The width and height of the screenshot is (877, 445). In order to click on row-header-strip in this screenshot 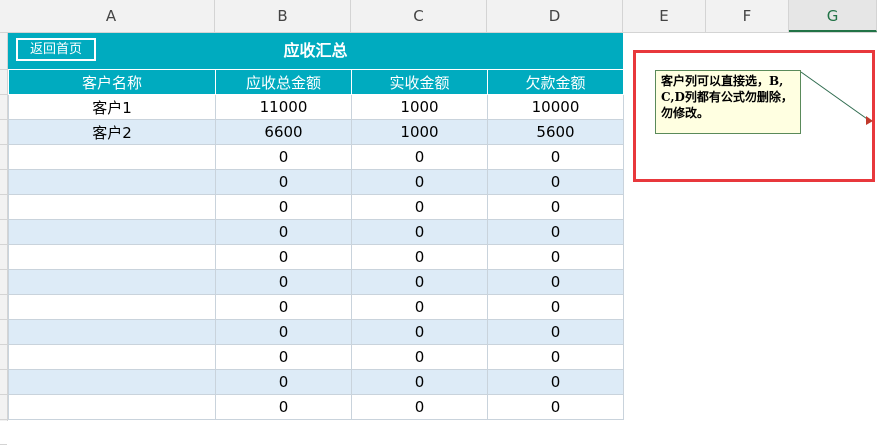, I will do `click(4, 239)`.